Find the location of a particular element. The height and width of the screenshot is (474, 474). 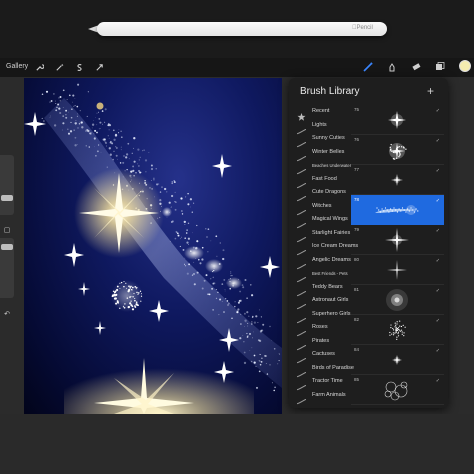

brush-set-label: Witches is located at coordinates (322, 205).